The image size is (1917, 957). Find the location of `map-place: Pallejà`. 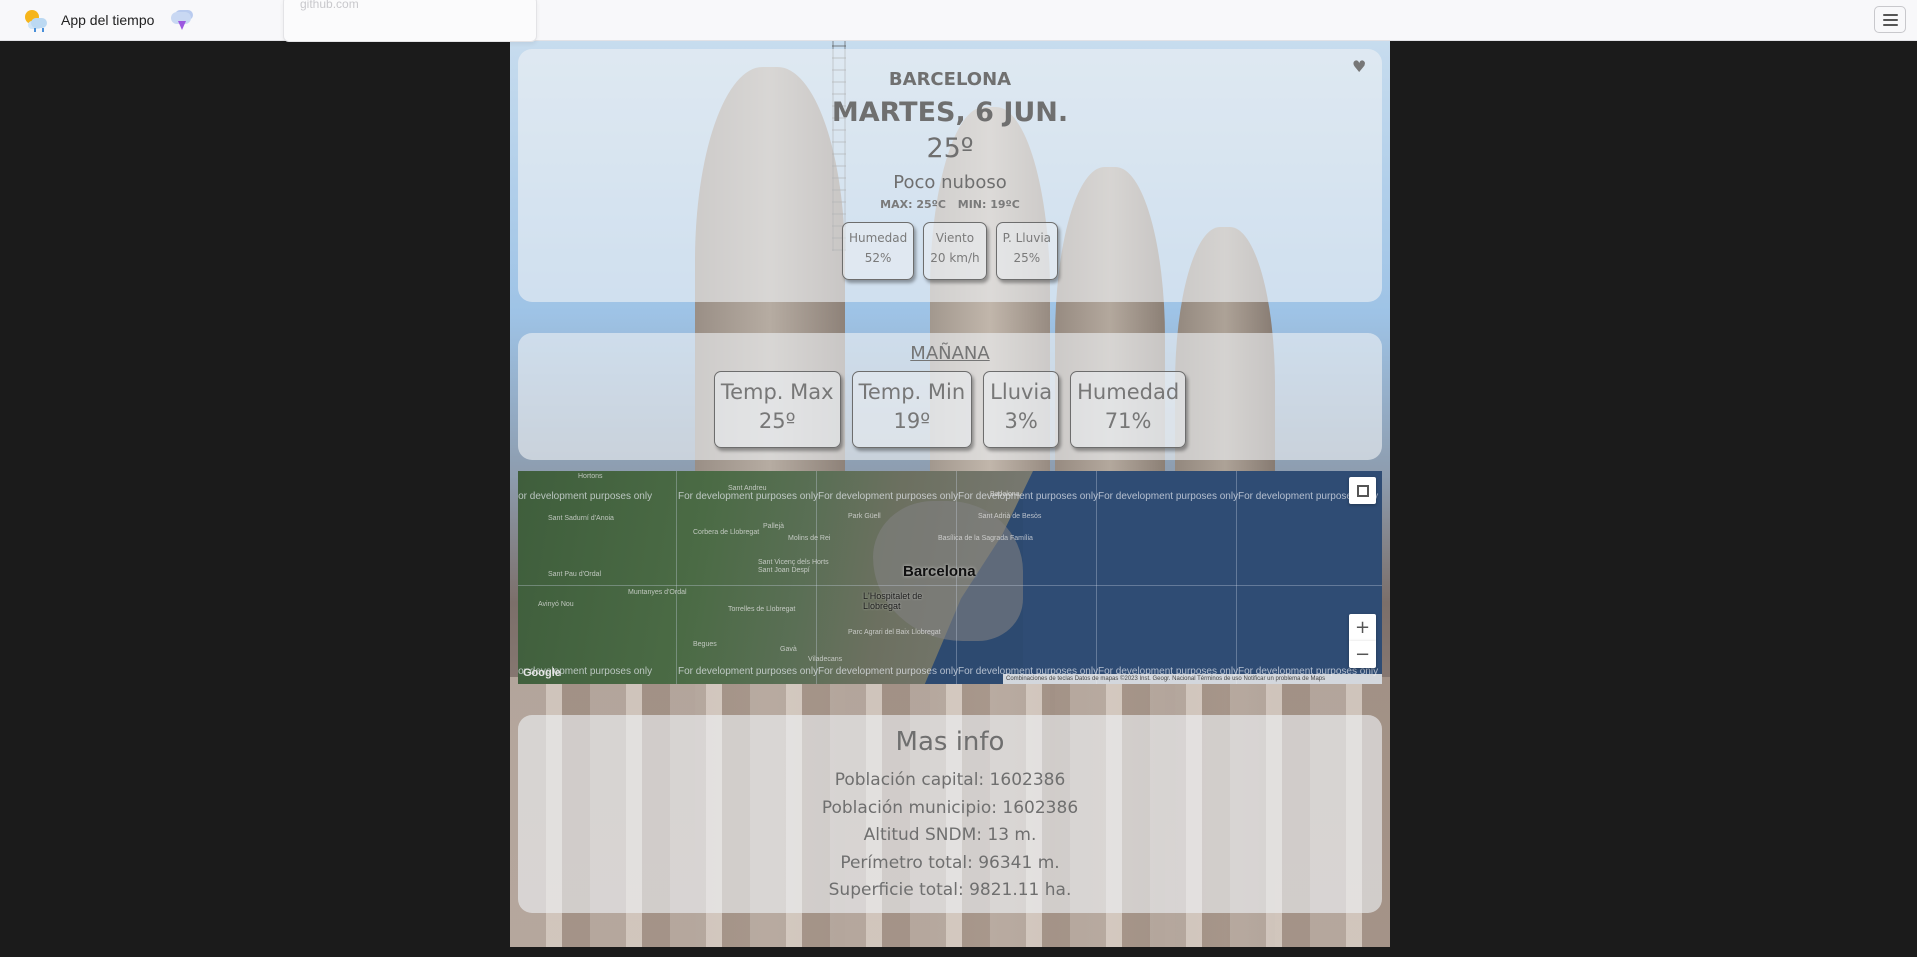

map-place: Pallejà is located at coordinates (774, 526).